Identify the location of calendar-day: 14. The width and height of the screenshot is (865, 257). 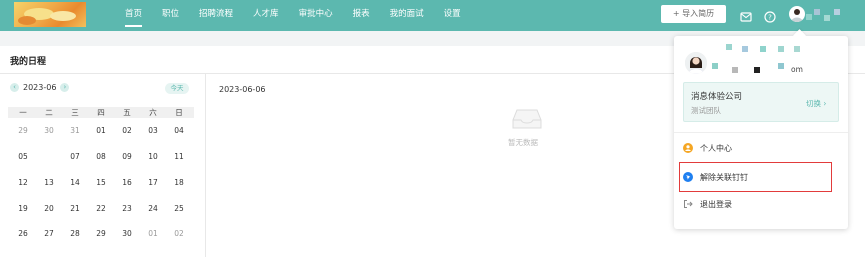
(75, 183).